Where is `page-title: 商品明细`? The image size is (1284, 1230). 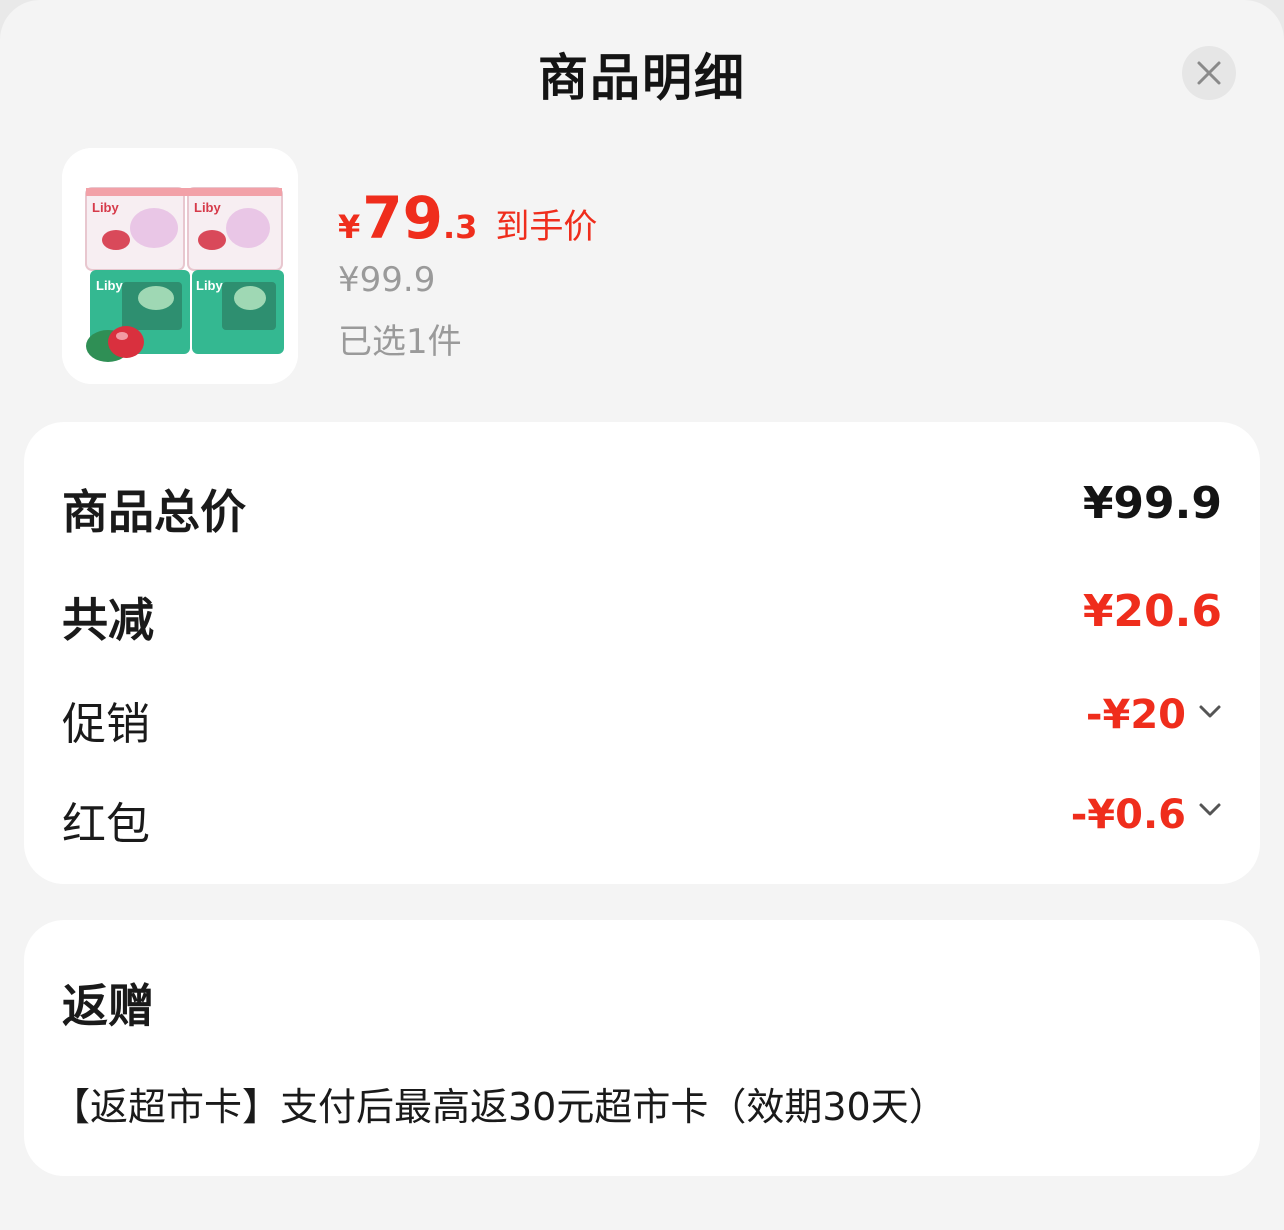 page-title: 商品明细 is located at coordinates (642, 78).